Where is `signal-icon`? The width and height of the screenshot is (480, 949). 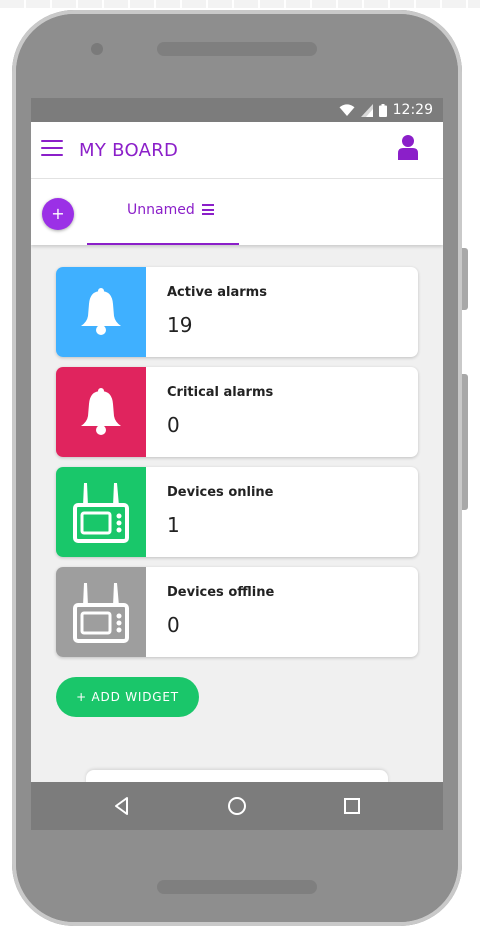
signal-icon is located at coordinates (366, 110).